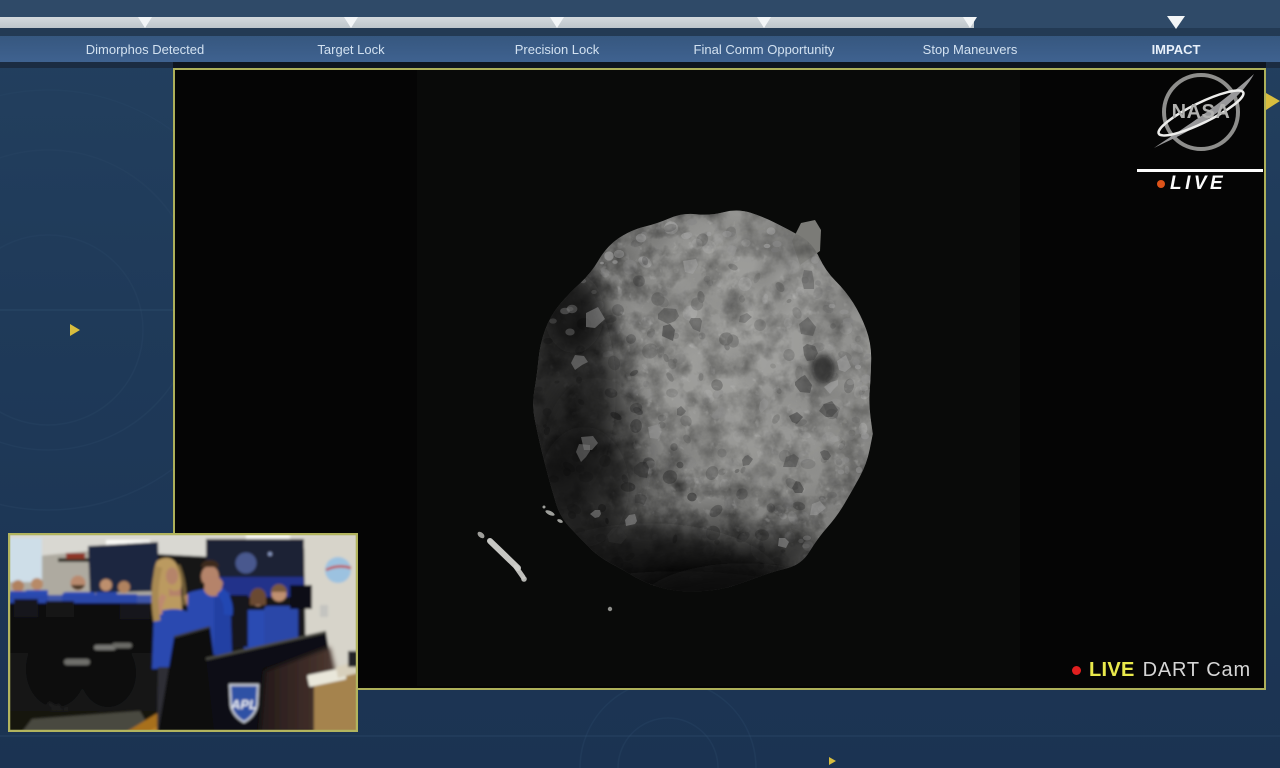  I want to click on svg-text: APL, so click(243, 704).